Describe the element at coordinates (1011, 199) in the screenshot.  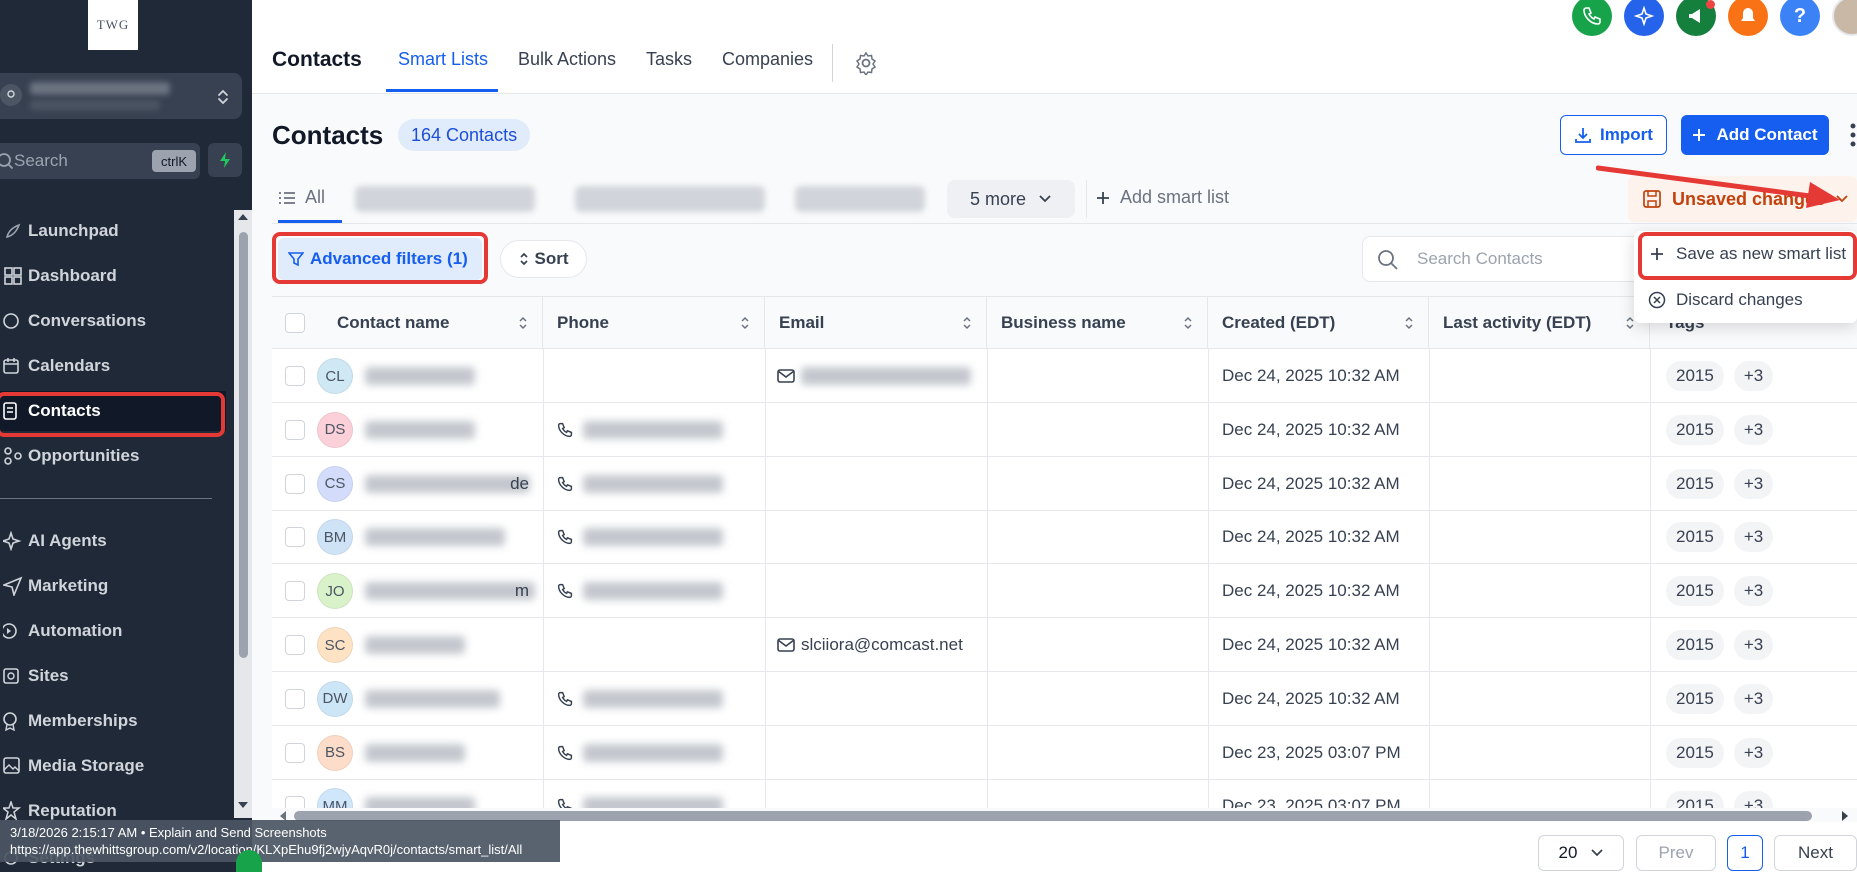
I see `more-smartlists-dropdown: 5 more` at that location.